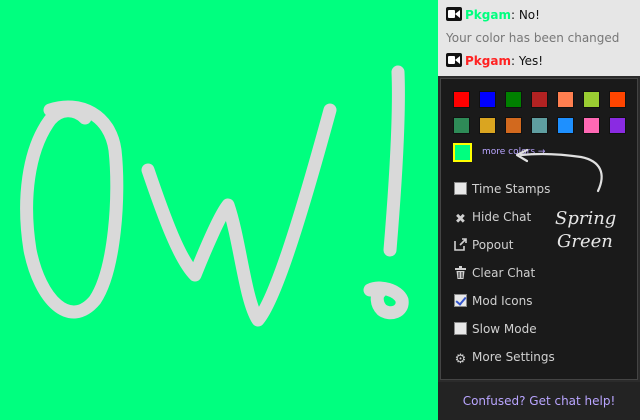  I want to click on option-label: Popout, so click(493, 245).